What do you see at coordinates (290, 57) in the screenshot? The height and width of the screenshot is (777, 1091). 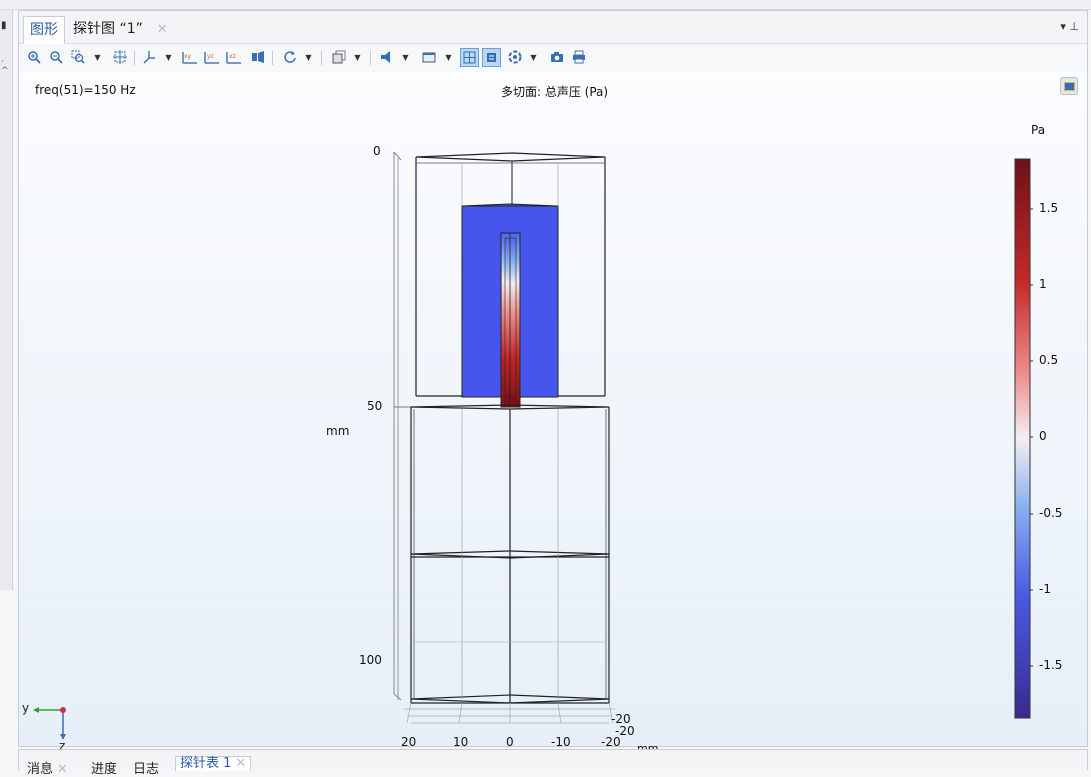 I see `rotate-icon` at bounding box center [290, 57].